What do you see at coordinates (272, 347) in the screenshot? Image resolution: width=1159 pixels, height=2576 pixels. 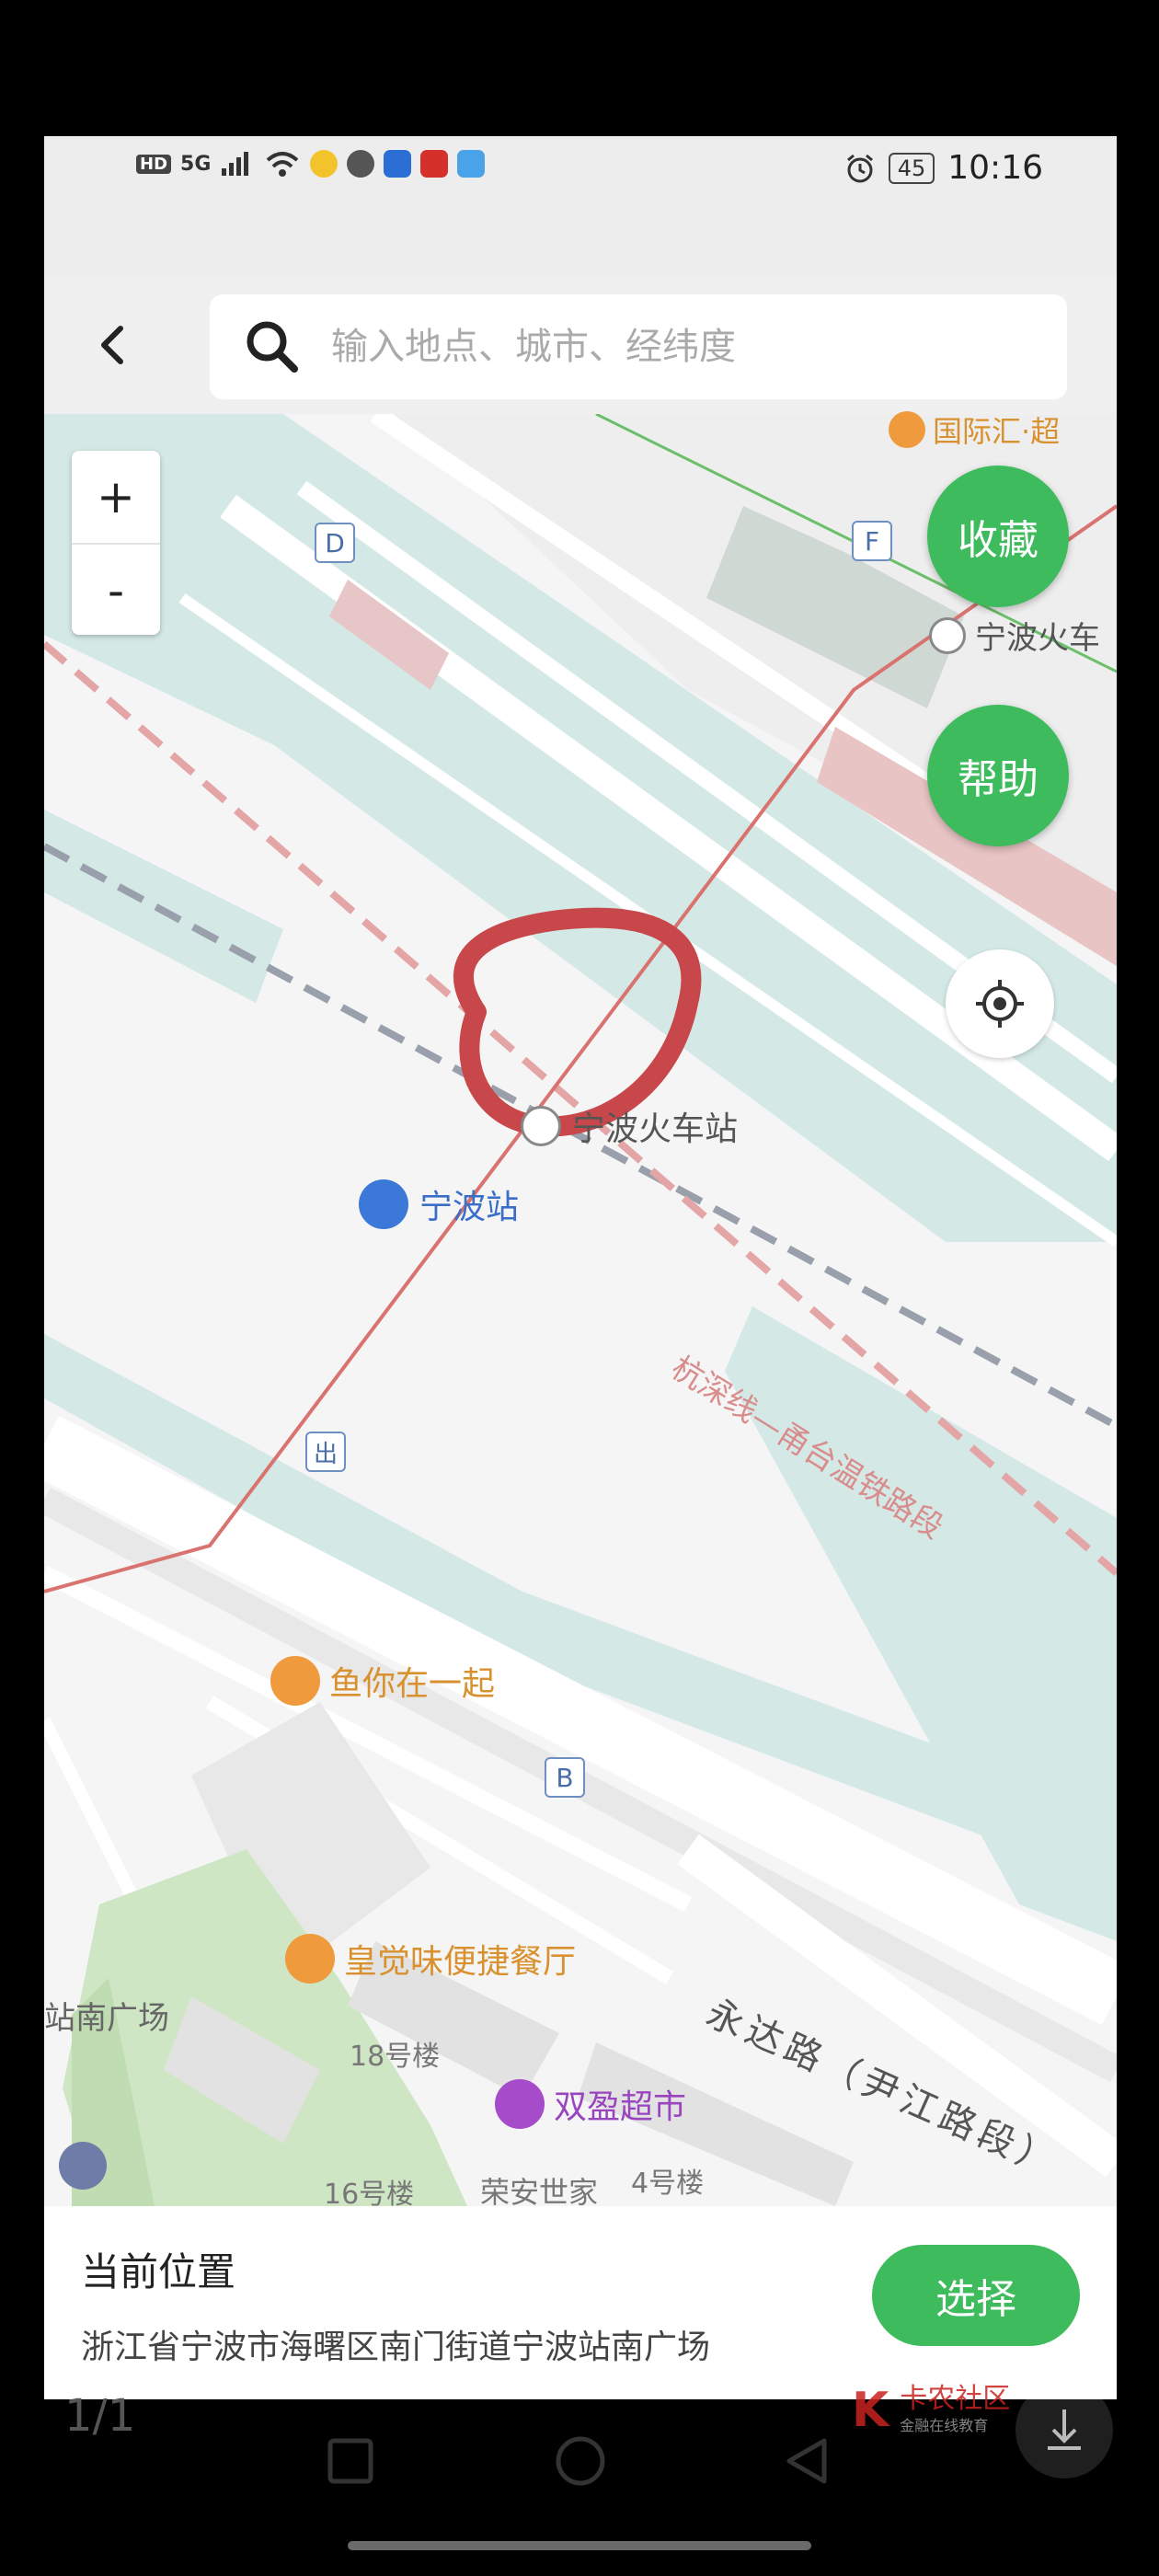 I see `search-icon` at bounding box center [272, 347].